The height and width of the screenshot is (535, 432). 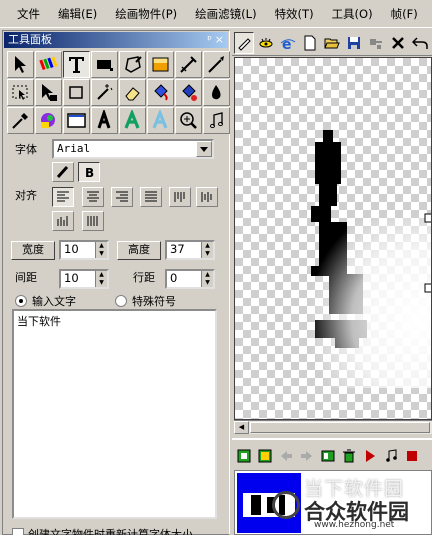 What do you see at coordinates (102, 530) in the screenshot?
I see `recalc-font-checkbox: 创建文字物件时重新计算字体大小` at bounding box center [102, 530].